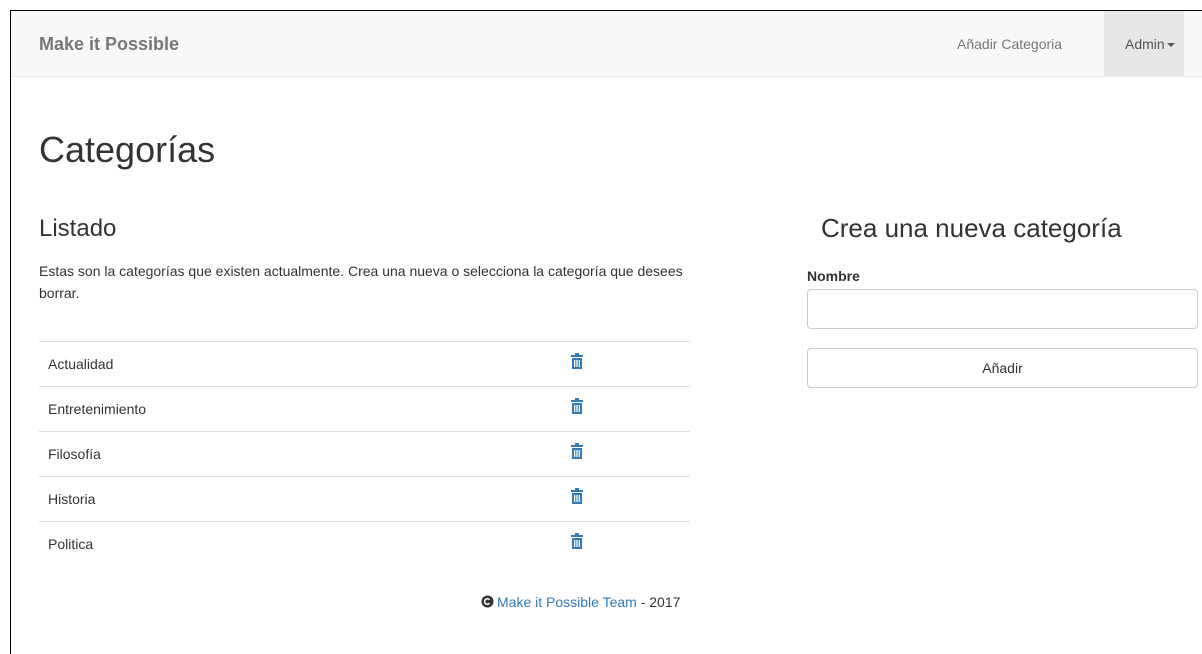 The width and height of the screenshot is (1202, 654). I want to click on category-name: Entretenimiento, so click(97, 409).